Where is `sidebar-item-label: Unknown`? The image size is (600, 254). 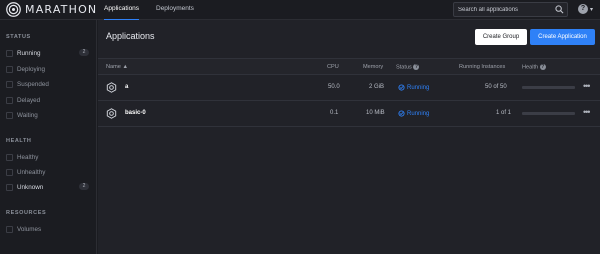
sidebar-item-label: Unknown is located at coordinates (30, 187).